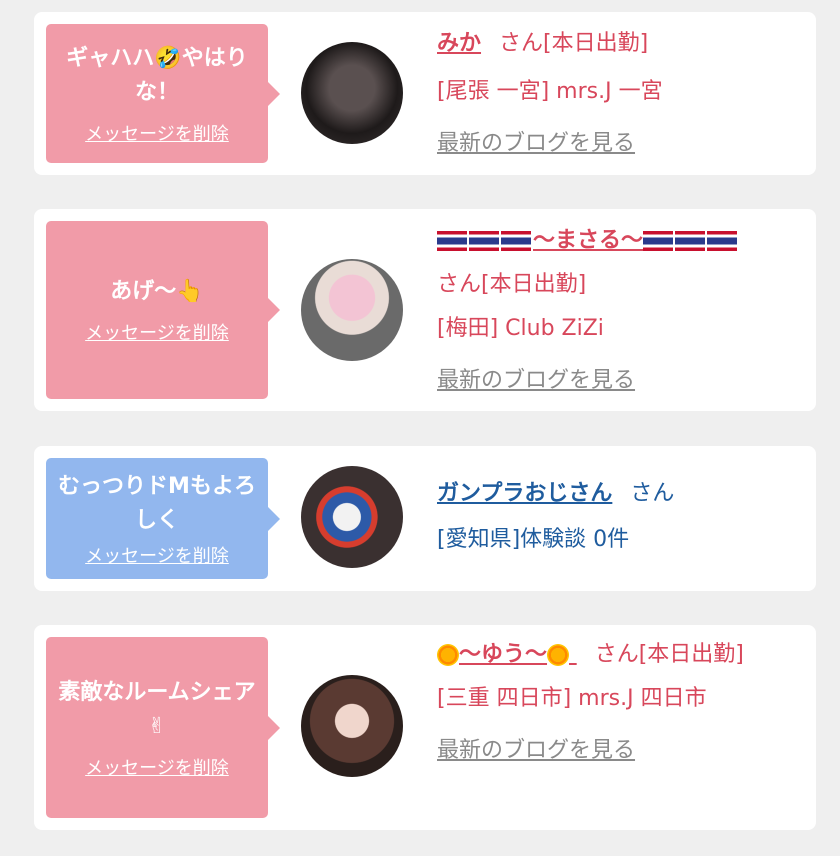 The image size is (840, 856). What do you see at coordinates (588, 240) in the screenshot?
I see `profile-name-link: 〜まさる〜` at bounding box center [588, 240].